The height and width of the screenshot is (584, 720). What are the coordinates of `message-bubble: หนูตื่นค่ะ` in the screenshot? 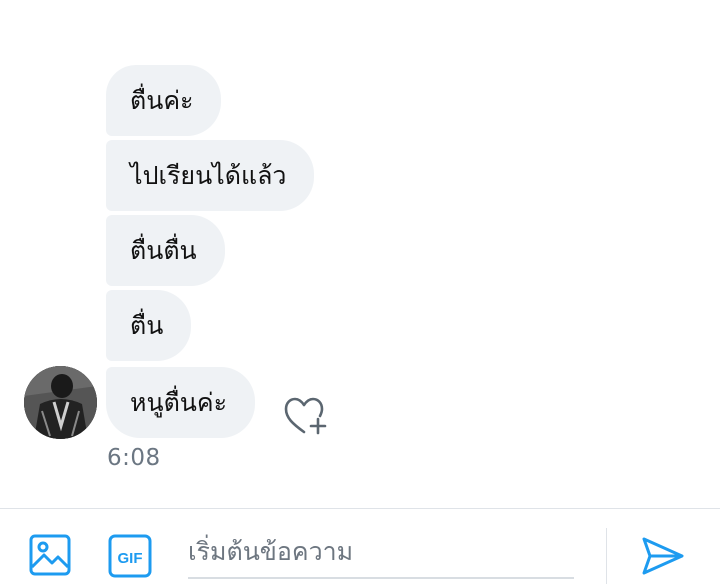 It's located at (181, 402).